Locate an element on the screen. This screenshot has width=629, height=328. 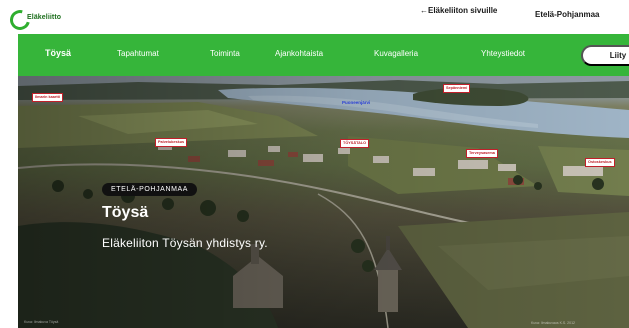
elakeliitto-logo: Eläkeliitto is located at coordinates (35, 17).